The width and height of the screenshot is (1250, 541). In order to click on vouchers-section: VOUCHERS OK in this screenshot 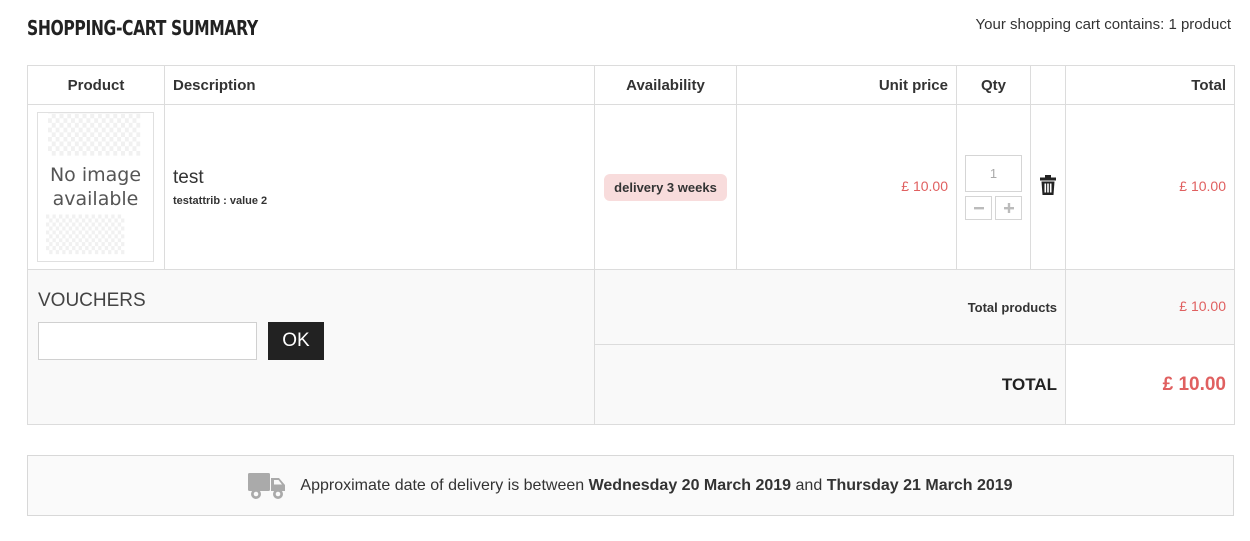, I will do `click(311, 347)`.